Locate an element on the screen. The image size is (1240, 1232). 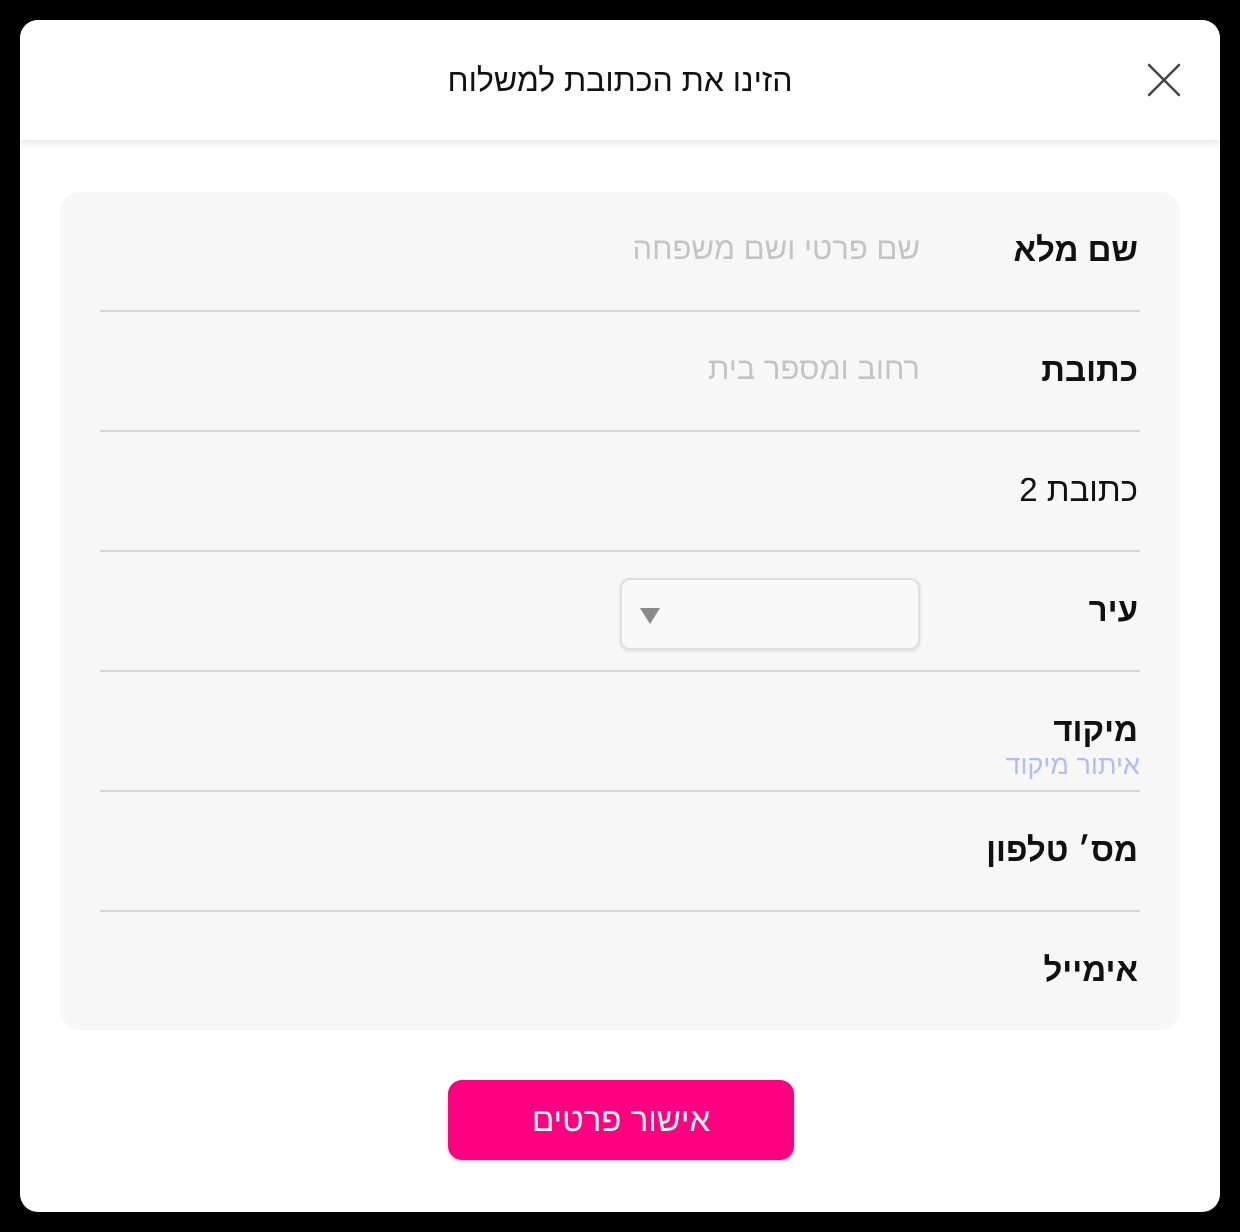
full-name-input is located at coordinates (600, 249).